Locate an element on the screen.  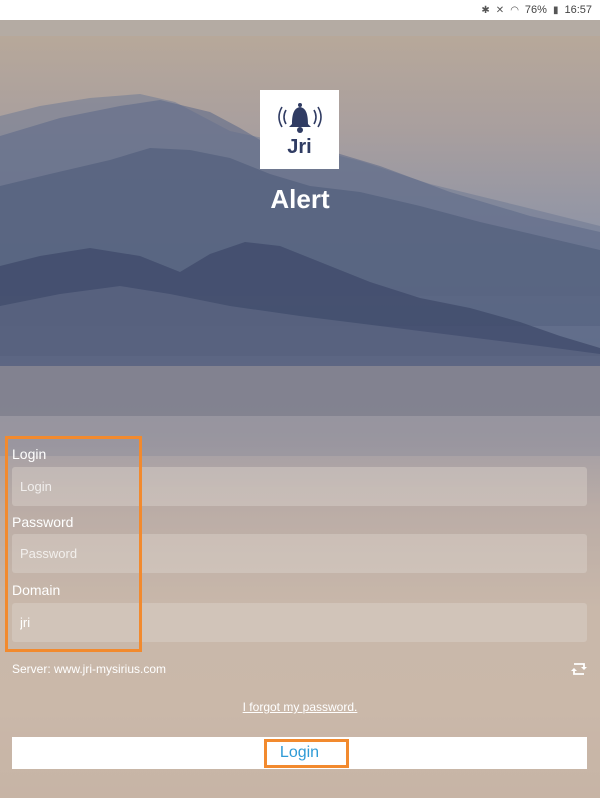
app-logo: Jri is located at coordinates (299, 129).